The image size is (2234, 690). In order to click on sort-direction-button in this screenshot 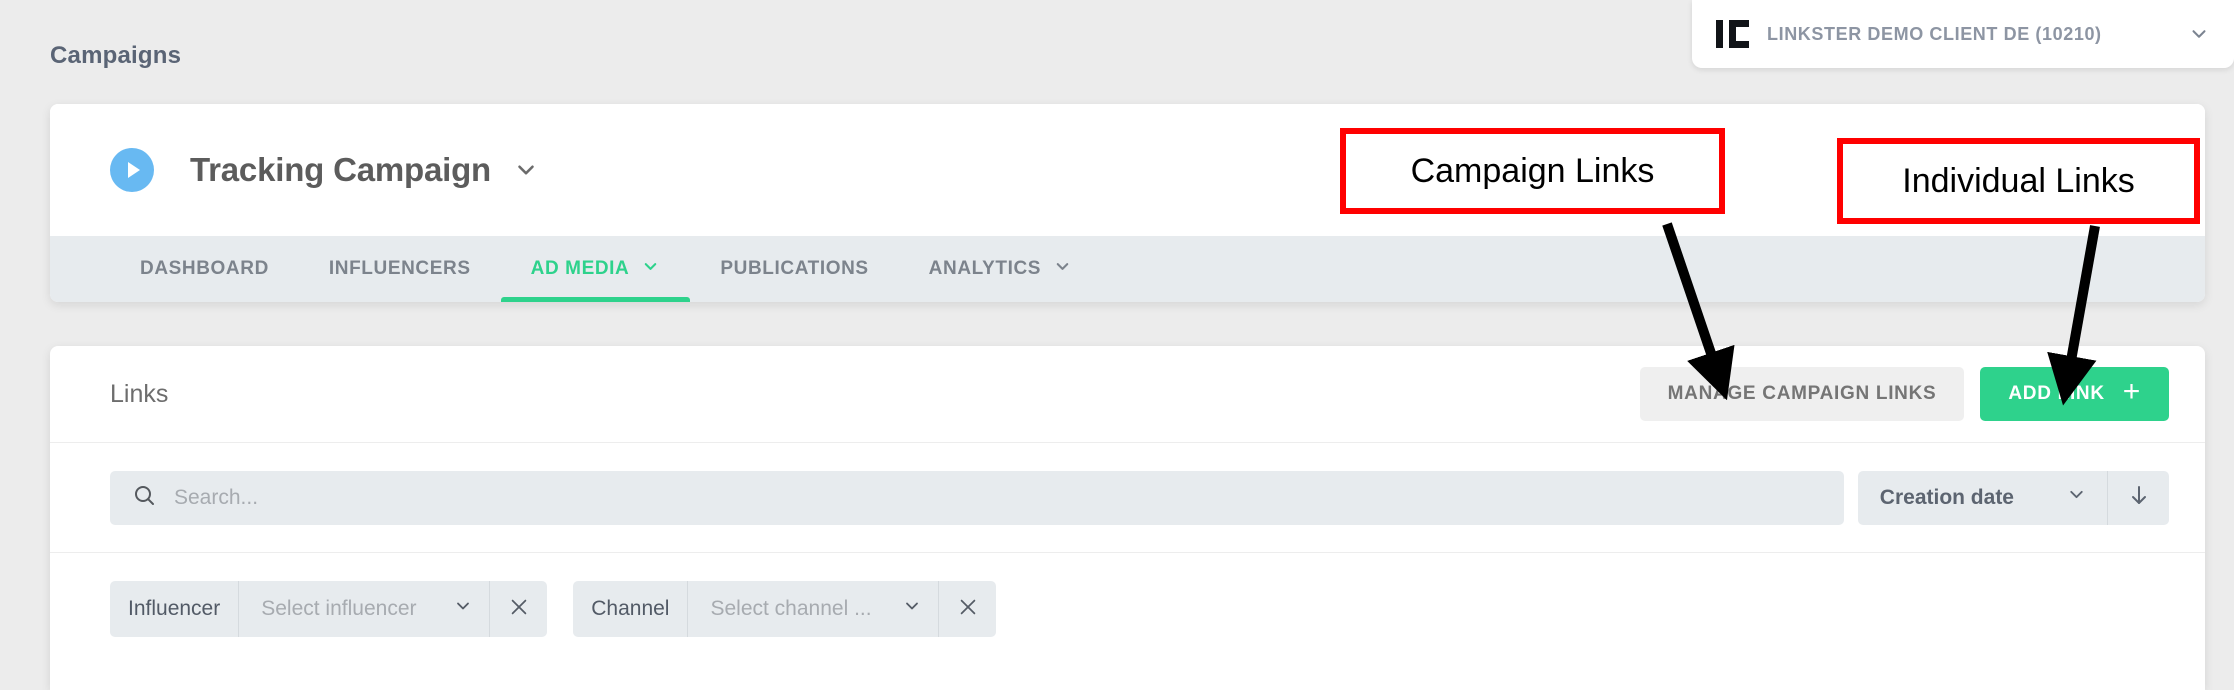, I will do `click(2138, 497)`.